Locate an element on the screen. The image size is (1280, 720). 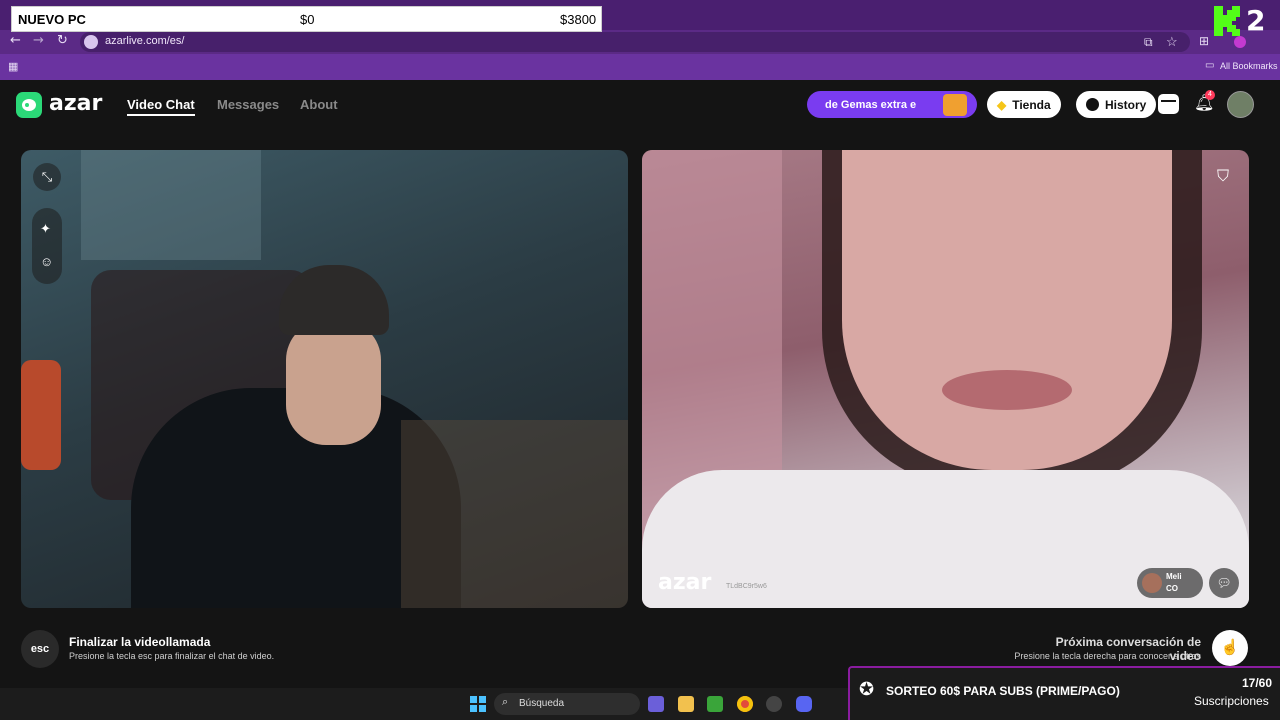
remote-face is located at coordinates (1007, 310).